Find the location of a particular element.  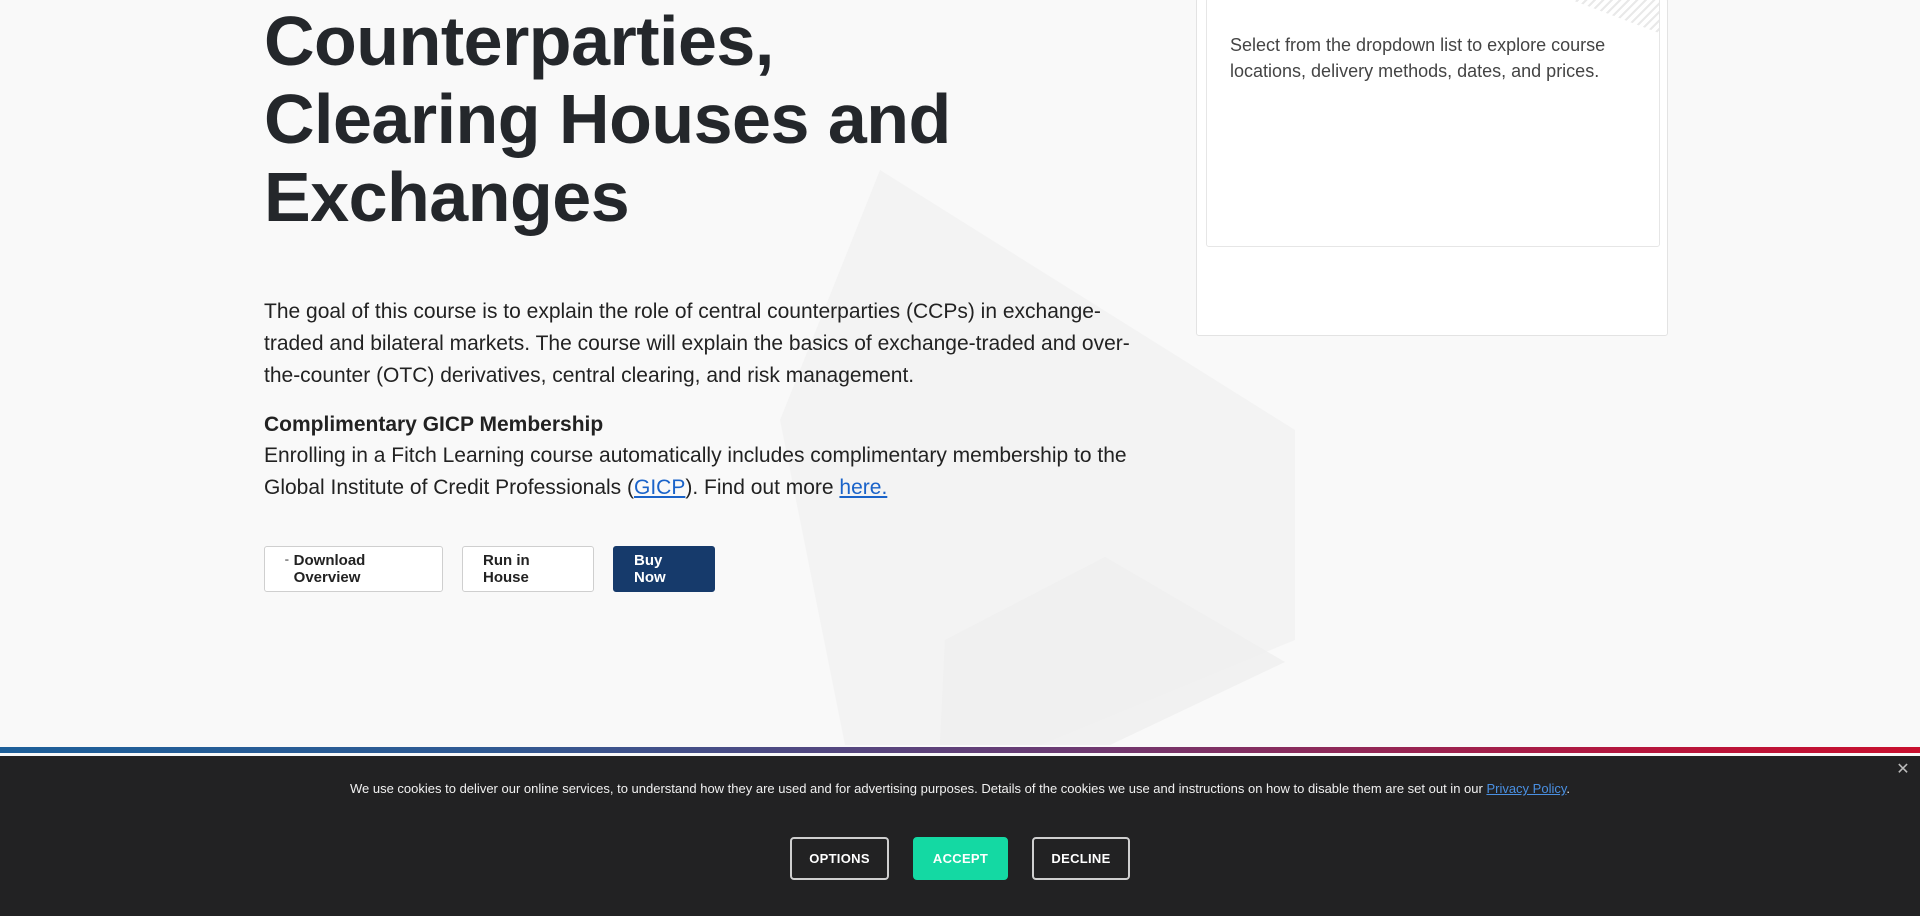

gicp-link: GICP is located at coordinates (659, 487).